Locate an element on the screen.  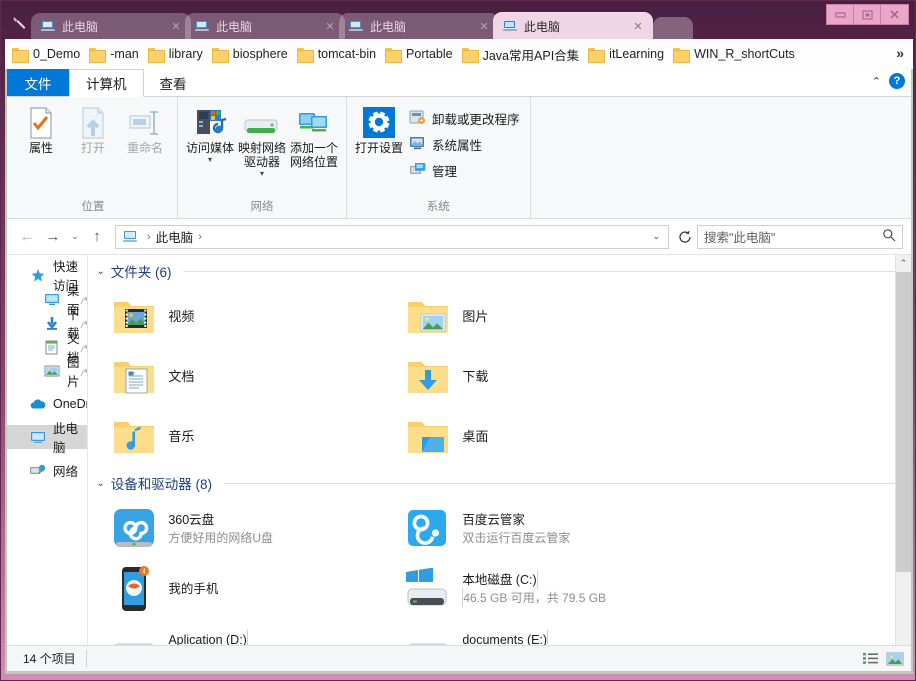
search-icon is located at coordinates (889, 236).